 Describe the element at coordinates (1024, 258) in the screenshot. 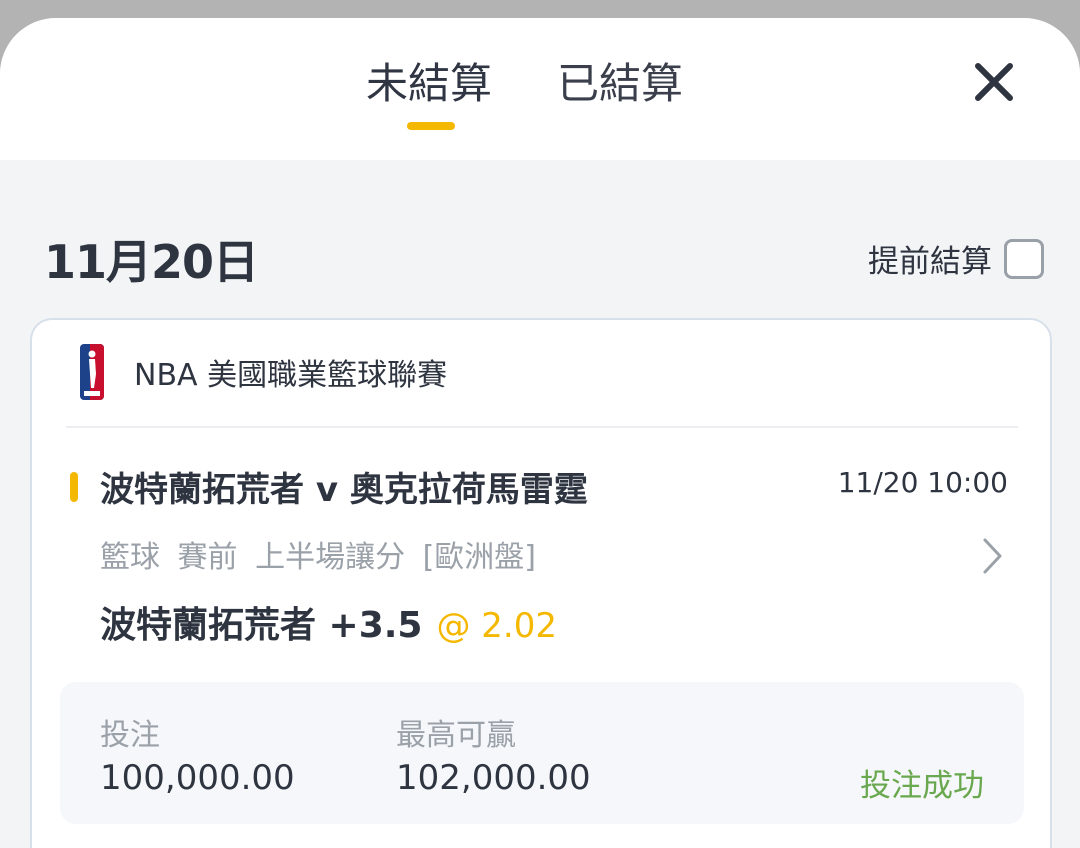

I see `early-settlement-checkbox` at that location.